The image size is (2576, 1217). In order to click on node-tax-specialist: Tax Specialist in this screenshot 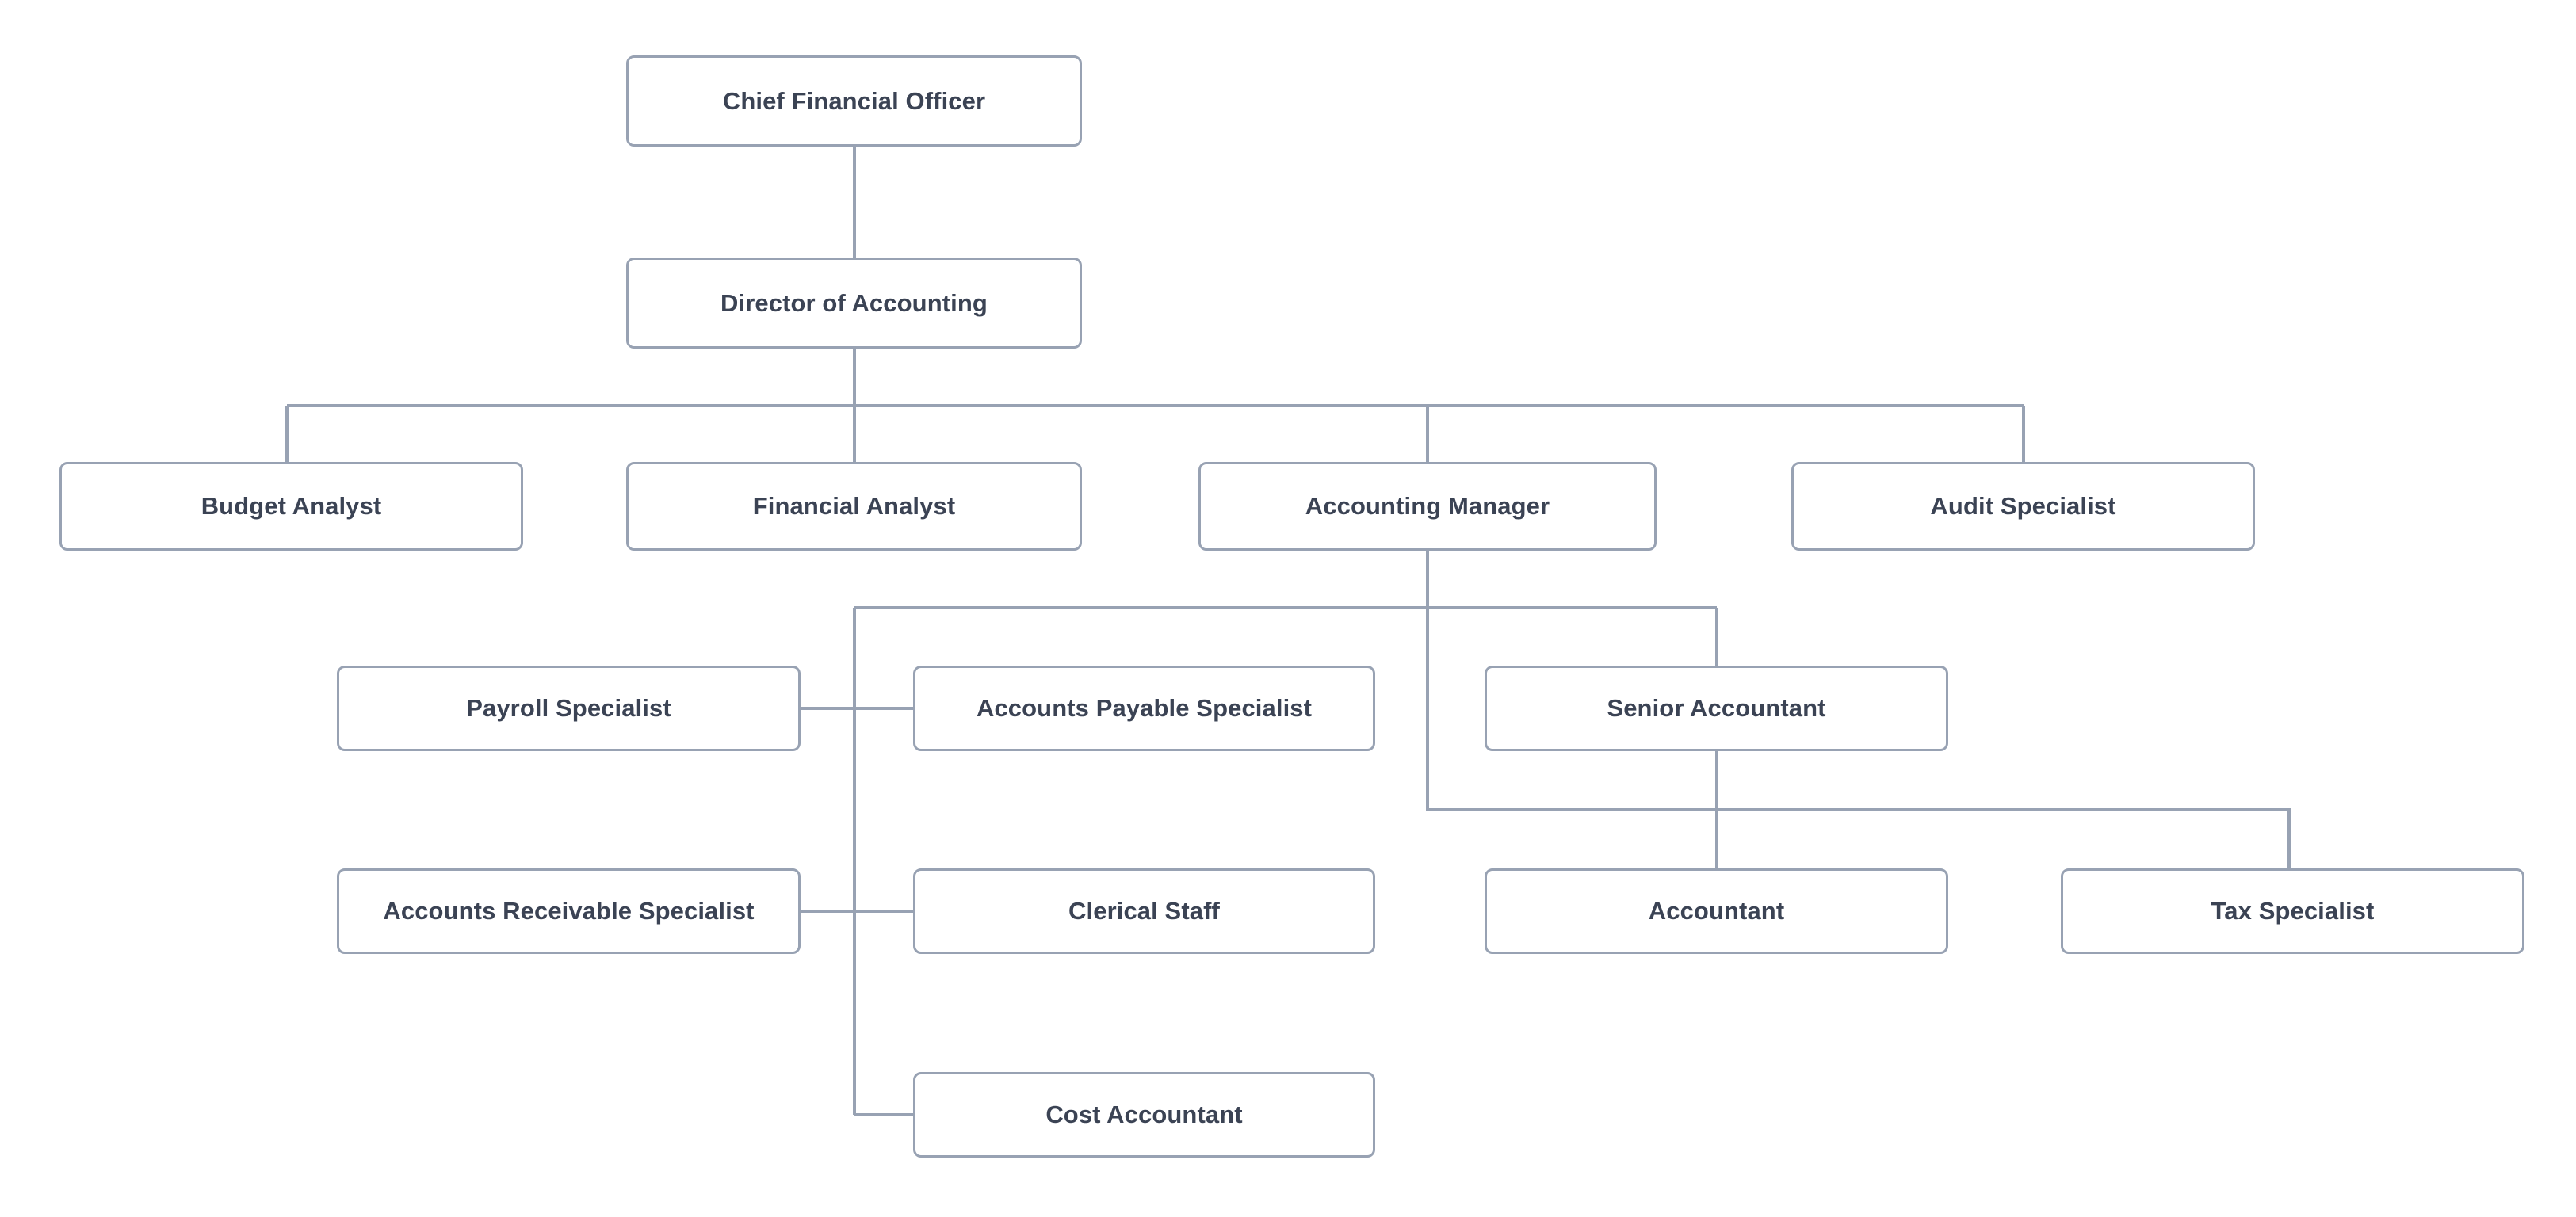, I will do `click(2292, 911)`.